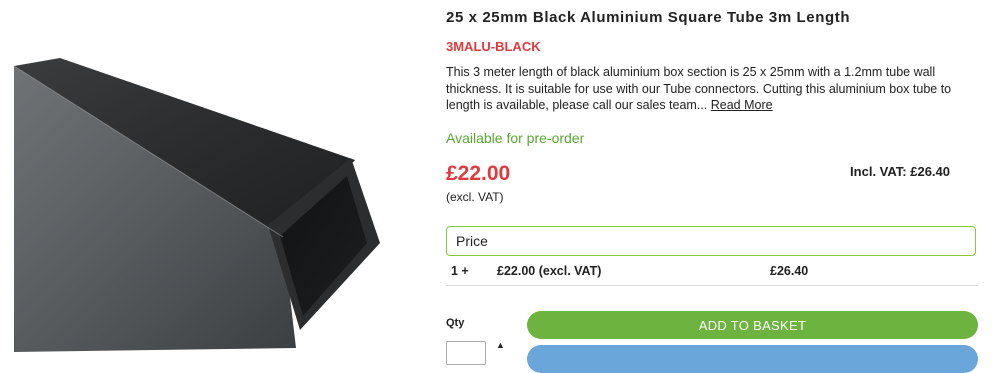  Describe the element at coordinates (466, 353) in the screenshot. I see `quantity-input` at that location.